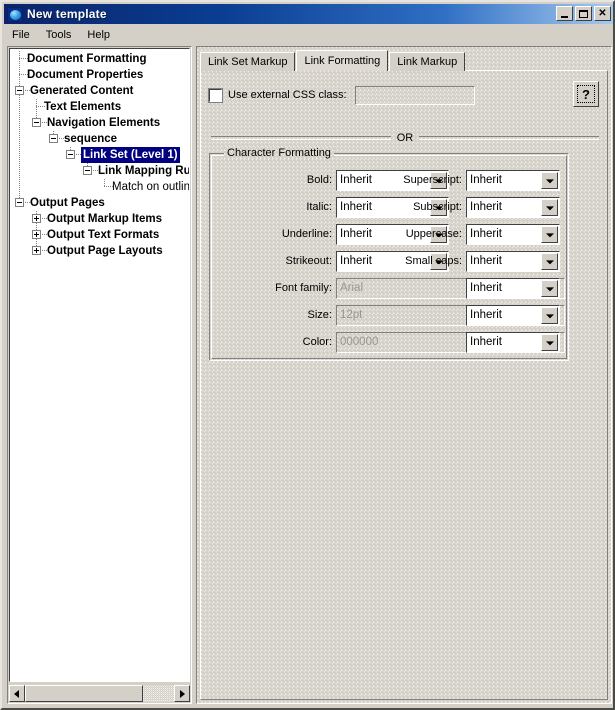 Image resolution: width=615 pixels, height=710 pixels. I want to click on tree-item-navigation-elements: Navigation Elements, so click(99, 123).